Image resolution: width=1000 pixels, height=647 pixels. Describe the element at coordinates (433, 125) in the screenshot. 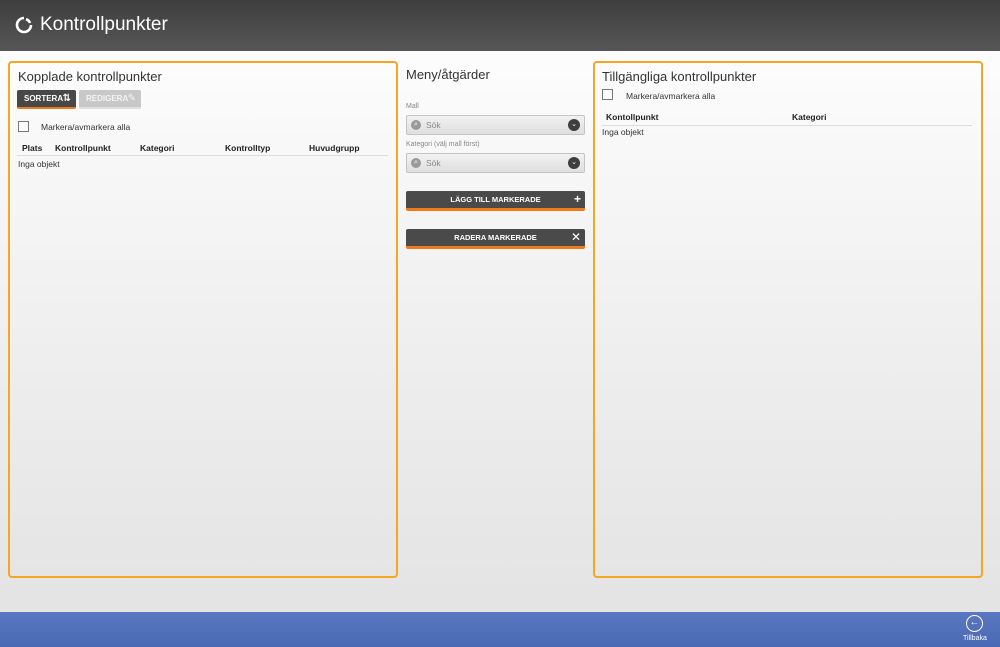

I see `mall-select-text: Sök` at that location.